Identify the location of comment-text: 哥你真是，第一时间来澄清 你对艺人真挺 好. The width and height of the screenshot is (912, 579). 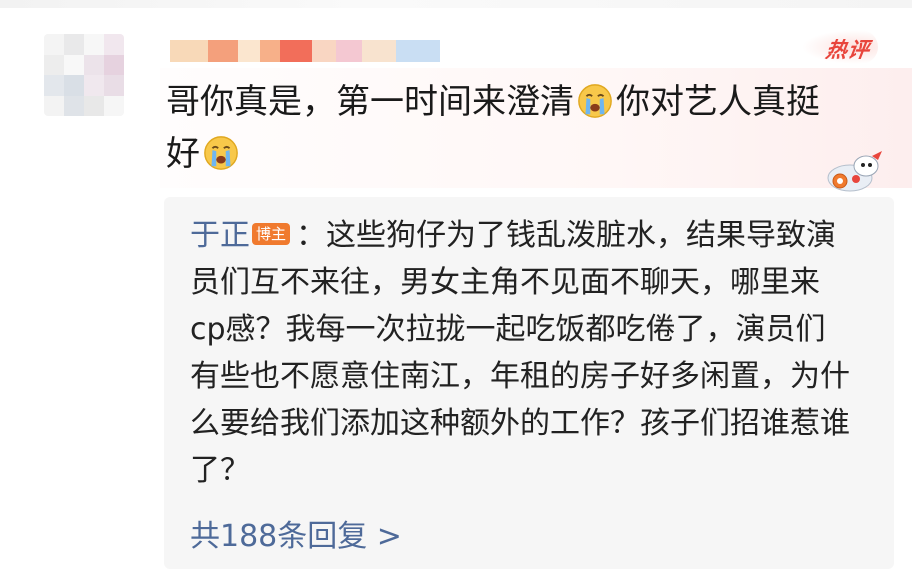
(516, 128).